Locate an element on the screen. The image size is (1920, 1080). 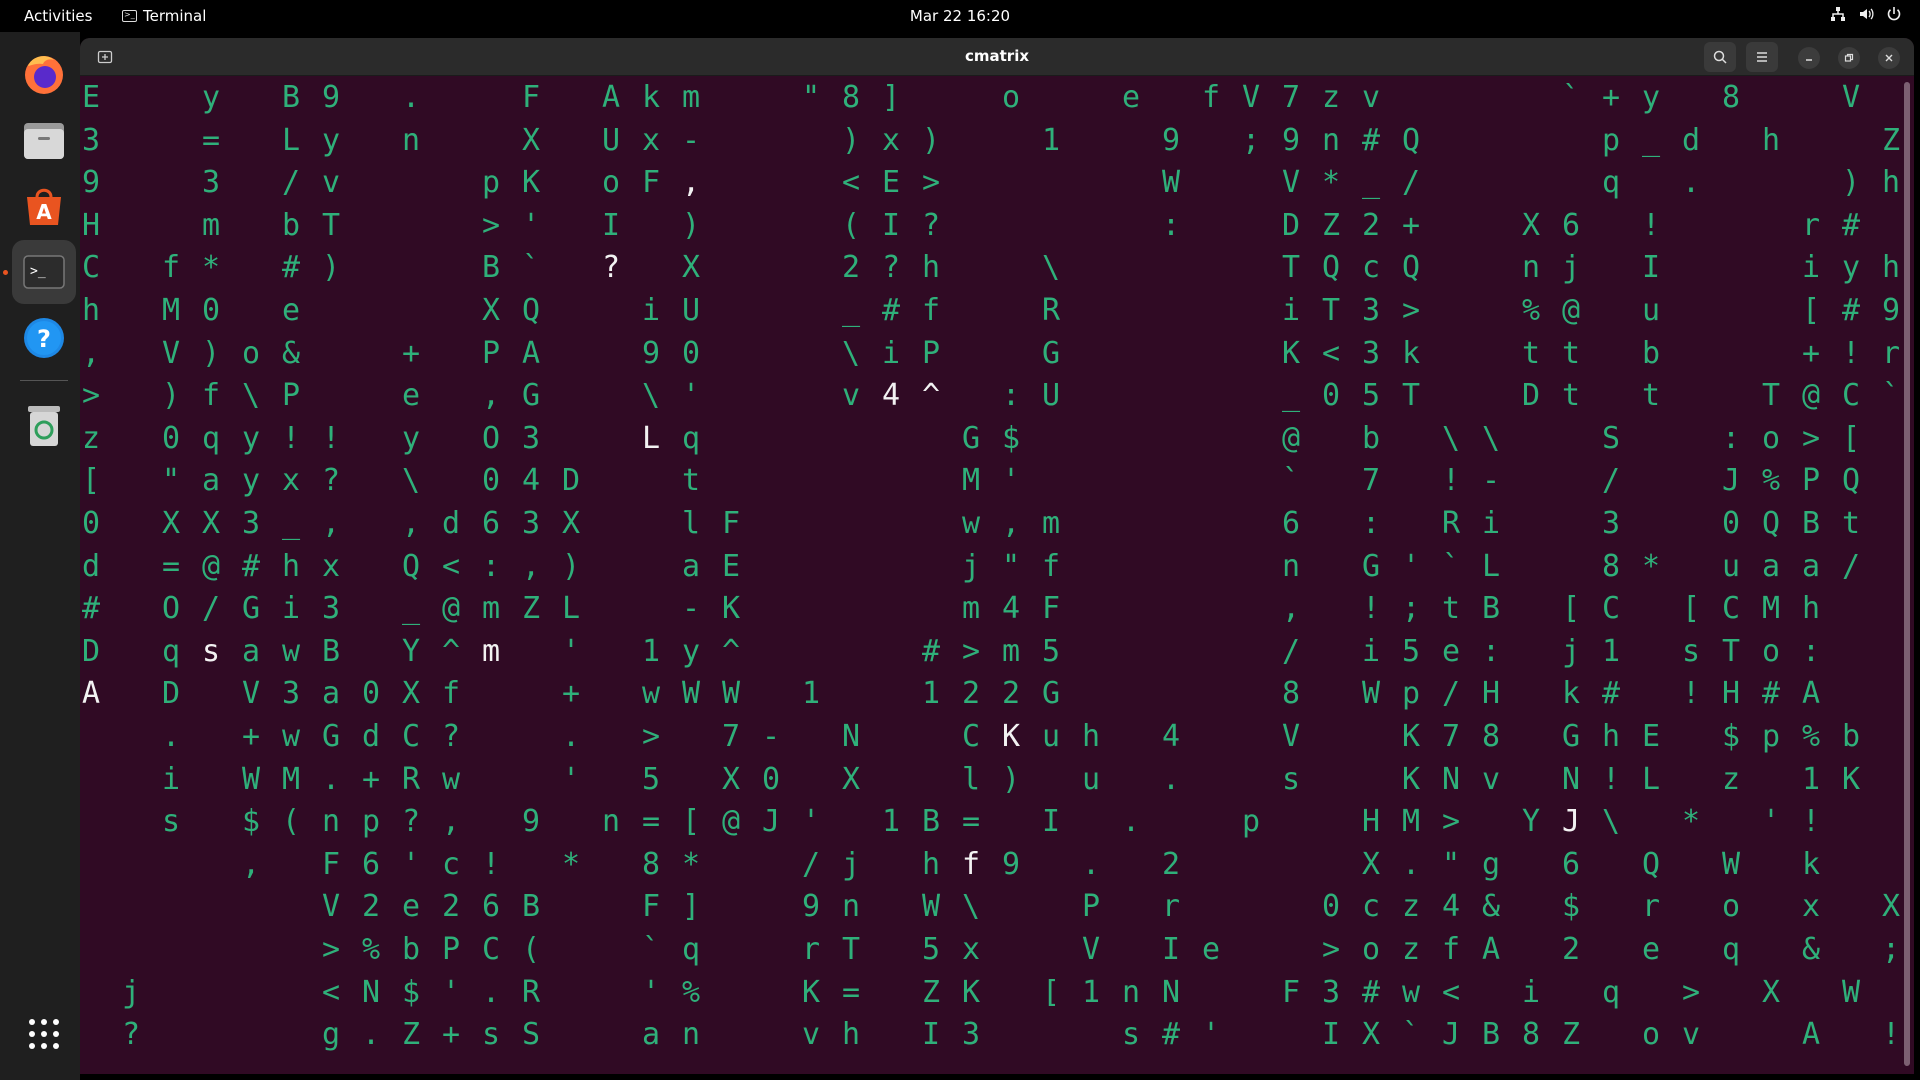
matrix-char: v is located at coordinates (811, 1035).